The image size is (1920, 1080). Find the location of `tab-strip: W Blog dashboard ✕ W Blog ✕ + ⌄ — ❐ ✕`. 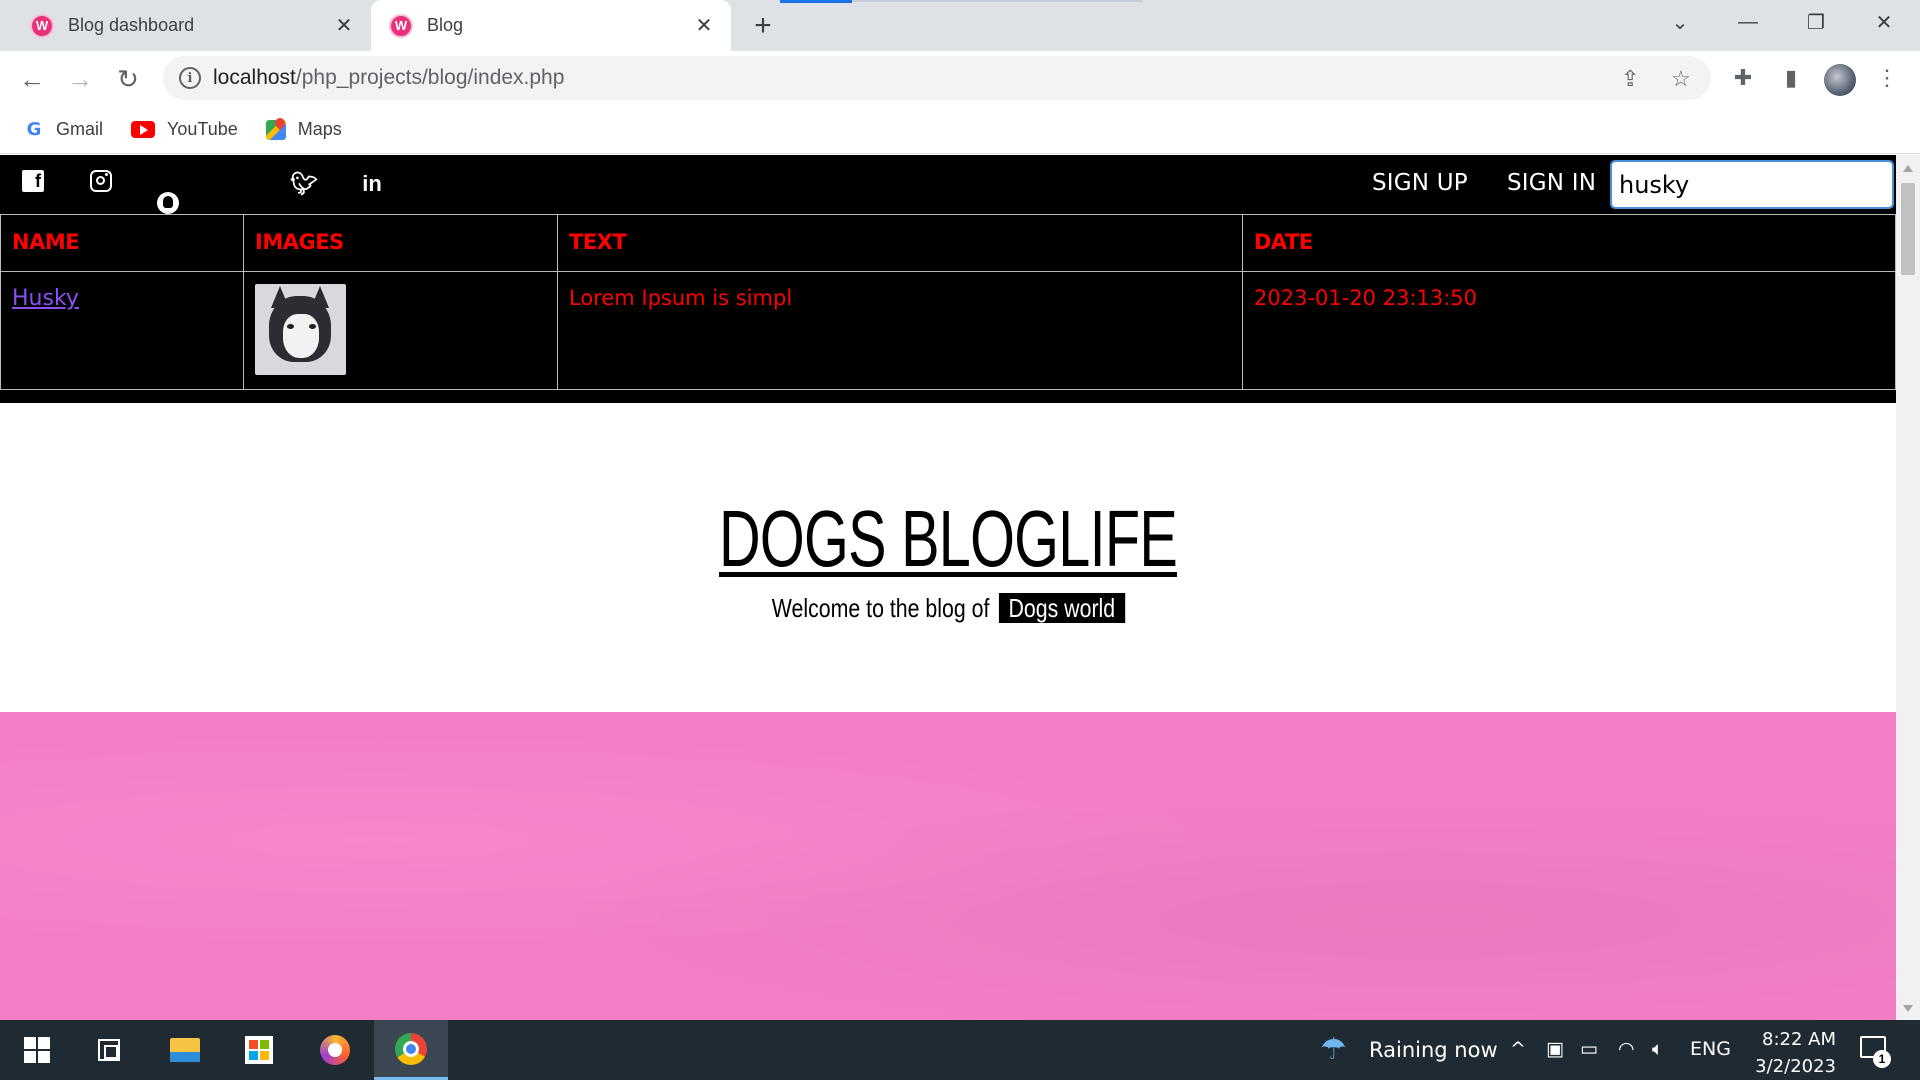

tab-strip: W Blog dashboard ✕ W Blog ✕ + ⌄ — ❐ ✕ is located at coordinates (960, 25).